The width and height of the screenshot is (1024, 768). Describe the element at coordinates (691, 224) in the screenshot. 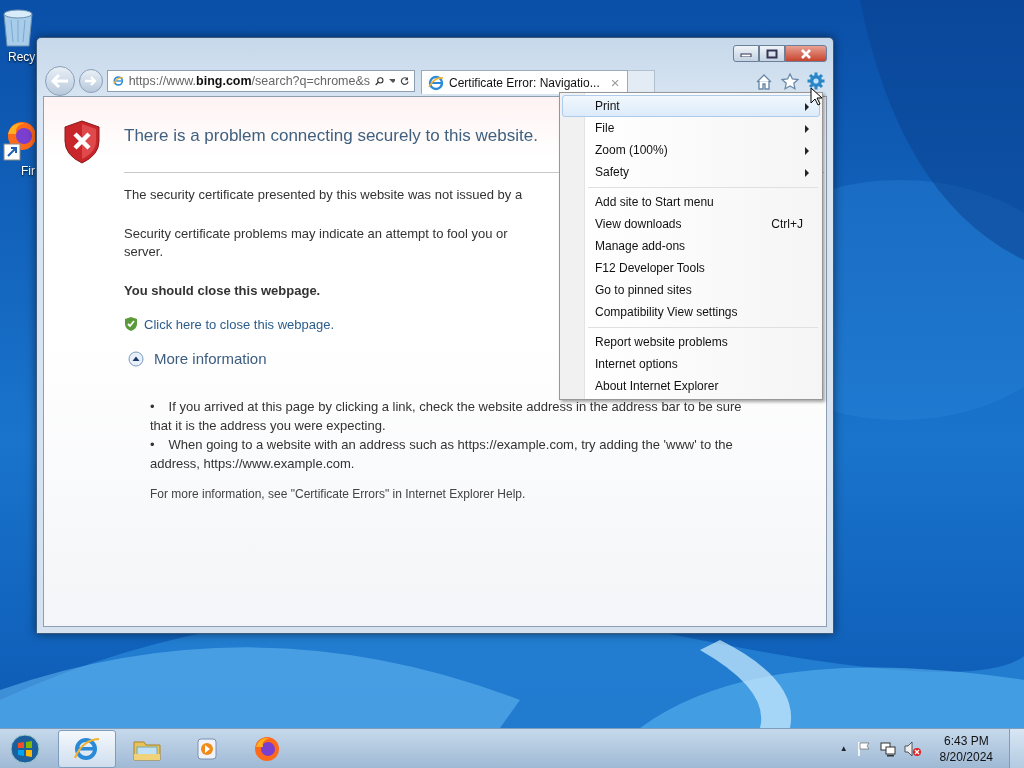

I see `menu-item: View downloads Ctrl+J` at that location.